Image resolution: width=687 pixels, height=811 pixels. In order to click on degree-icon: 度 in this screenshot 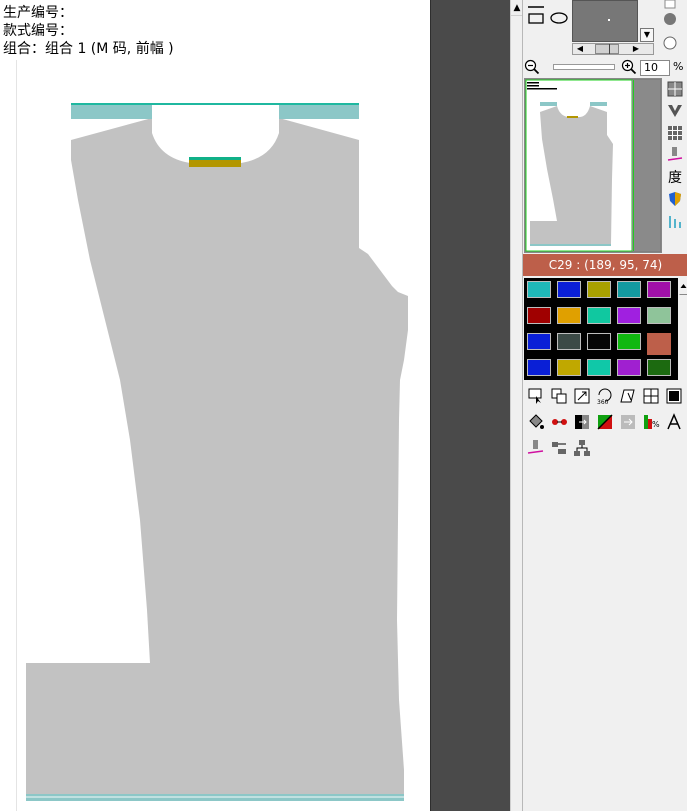, I will do `click(675, 177)`.